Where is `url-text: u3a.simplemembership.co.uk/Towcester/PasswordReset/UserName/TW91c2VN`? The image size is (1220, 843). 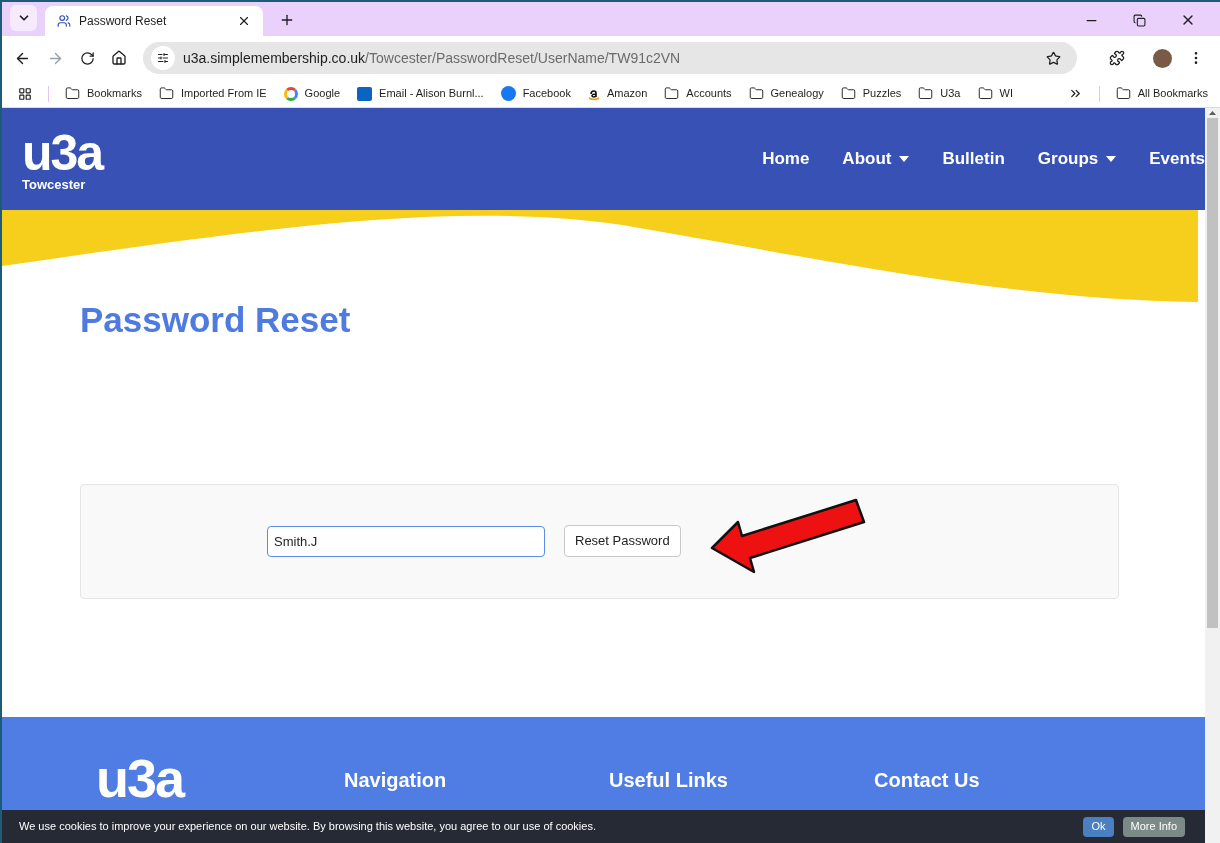
url-text: u3a.simplemembership.co.uk/Towcester/PasswordReset/UserName/TW91c2VN is located at coordinates (432, 58).